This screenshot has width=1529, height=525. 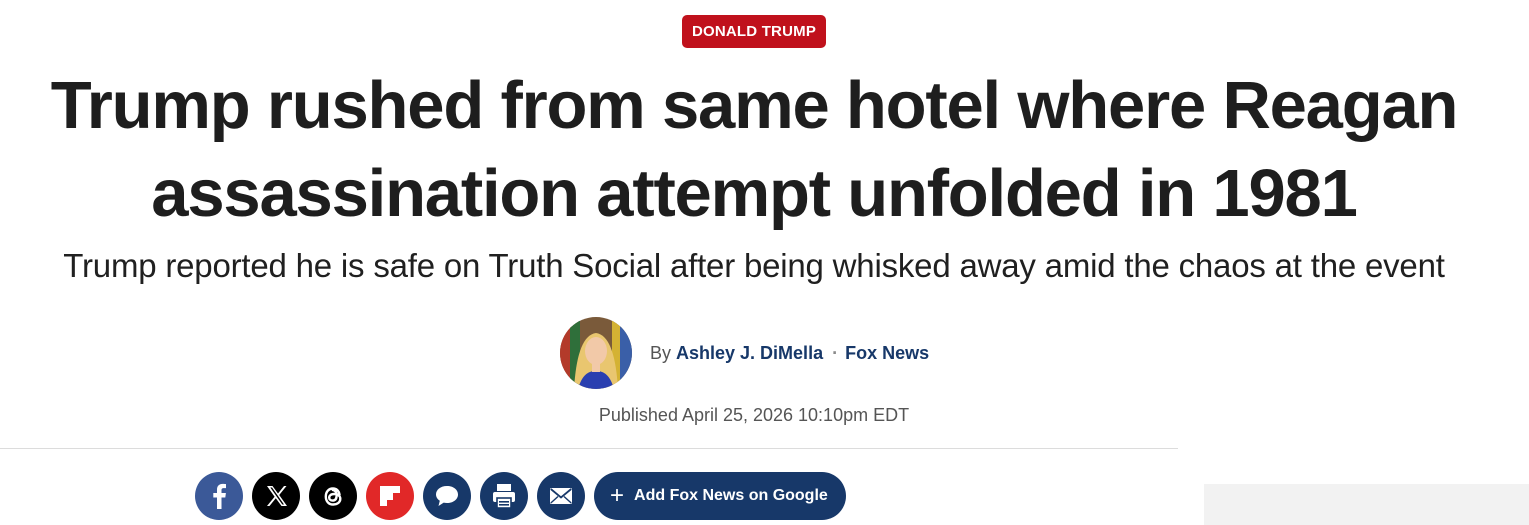 I want to click on headline-line-2: assassination attempt unfolded in 1981, so click(x=754, y=193).